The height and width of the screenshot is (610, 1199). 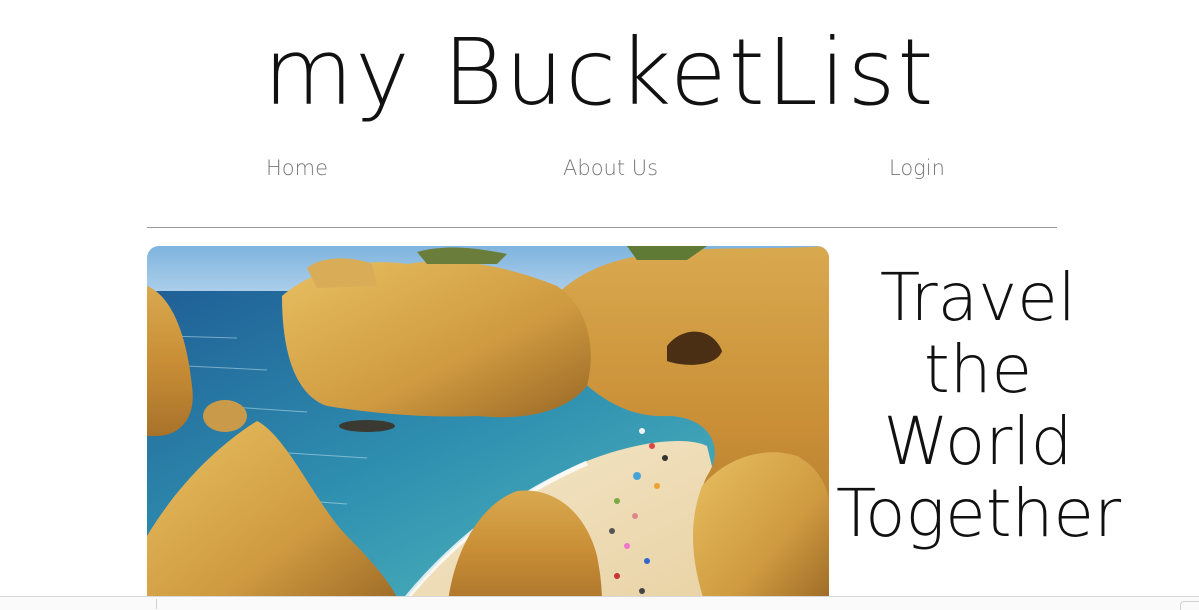 I want to click on tagline-line-3: World, so click(x=978, y=441).